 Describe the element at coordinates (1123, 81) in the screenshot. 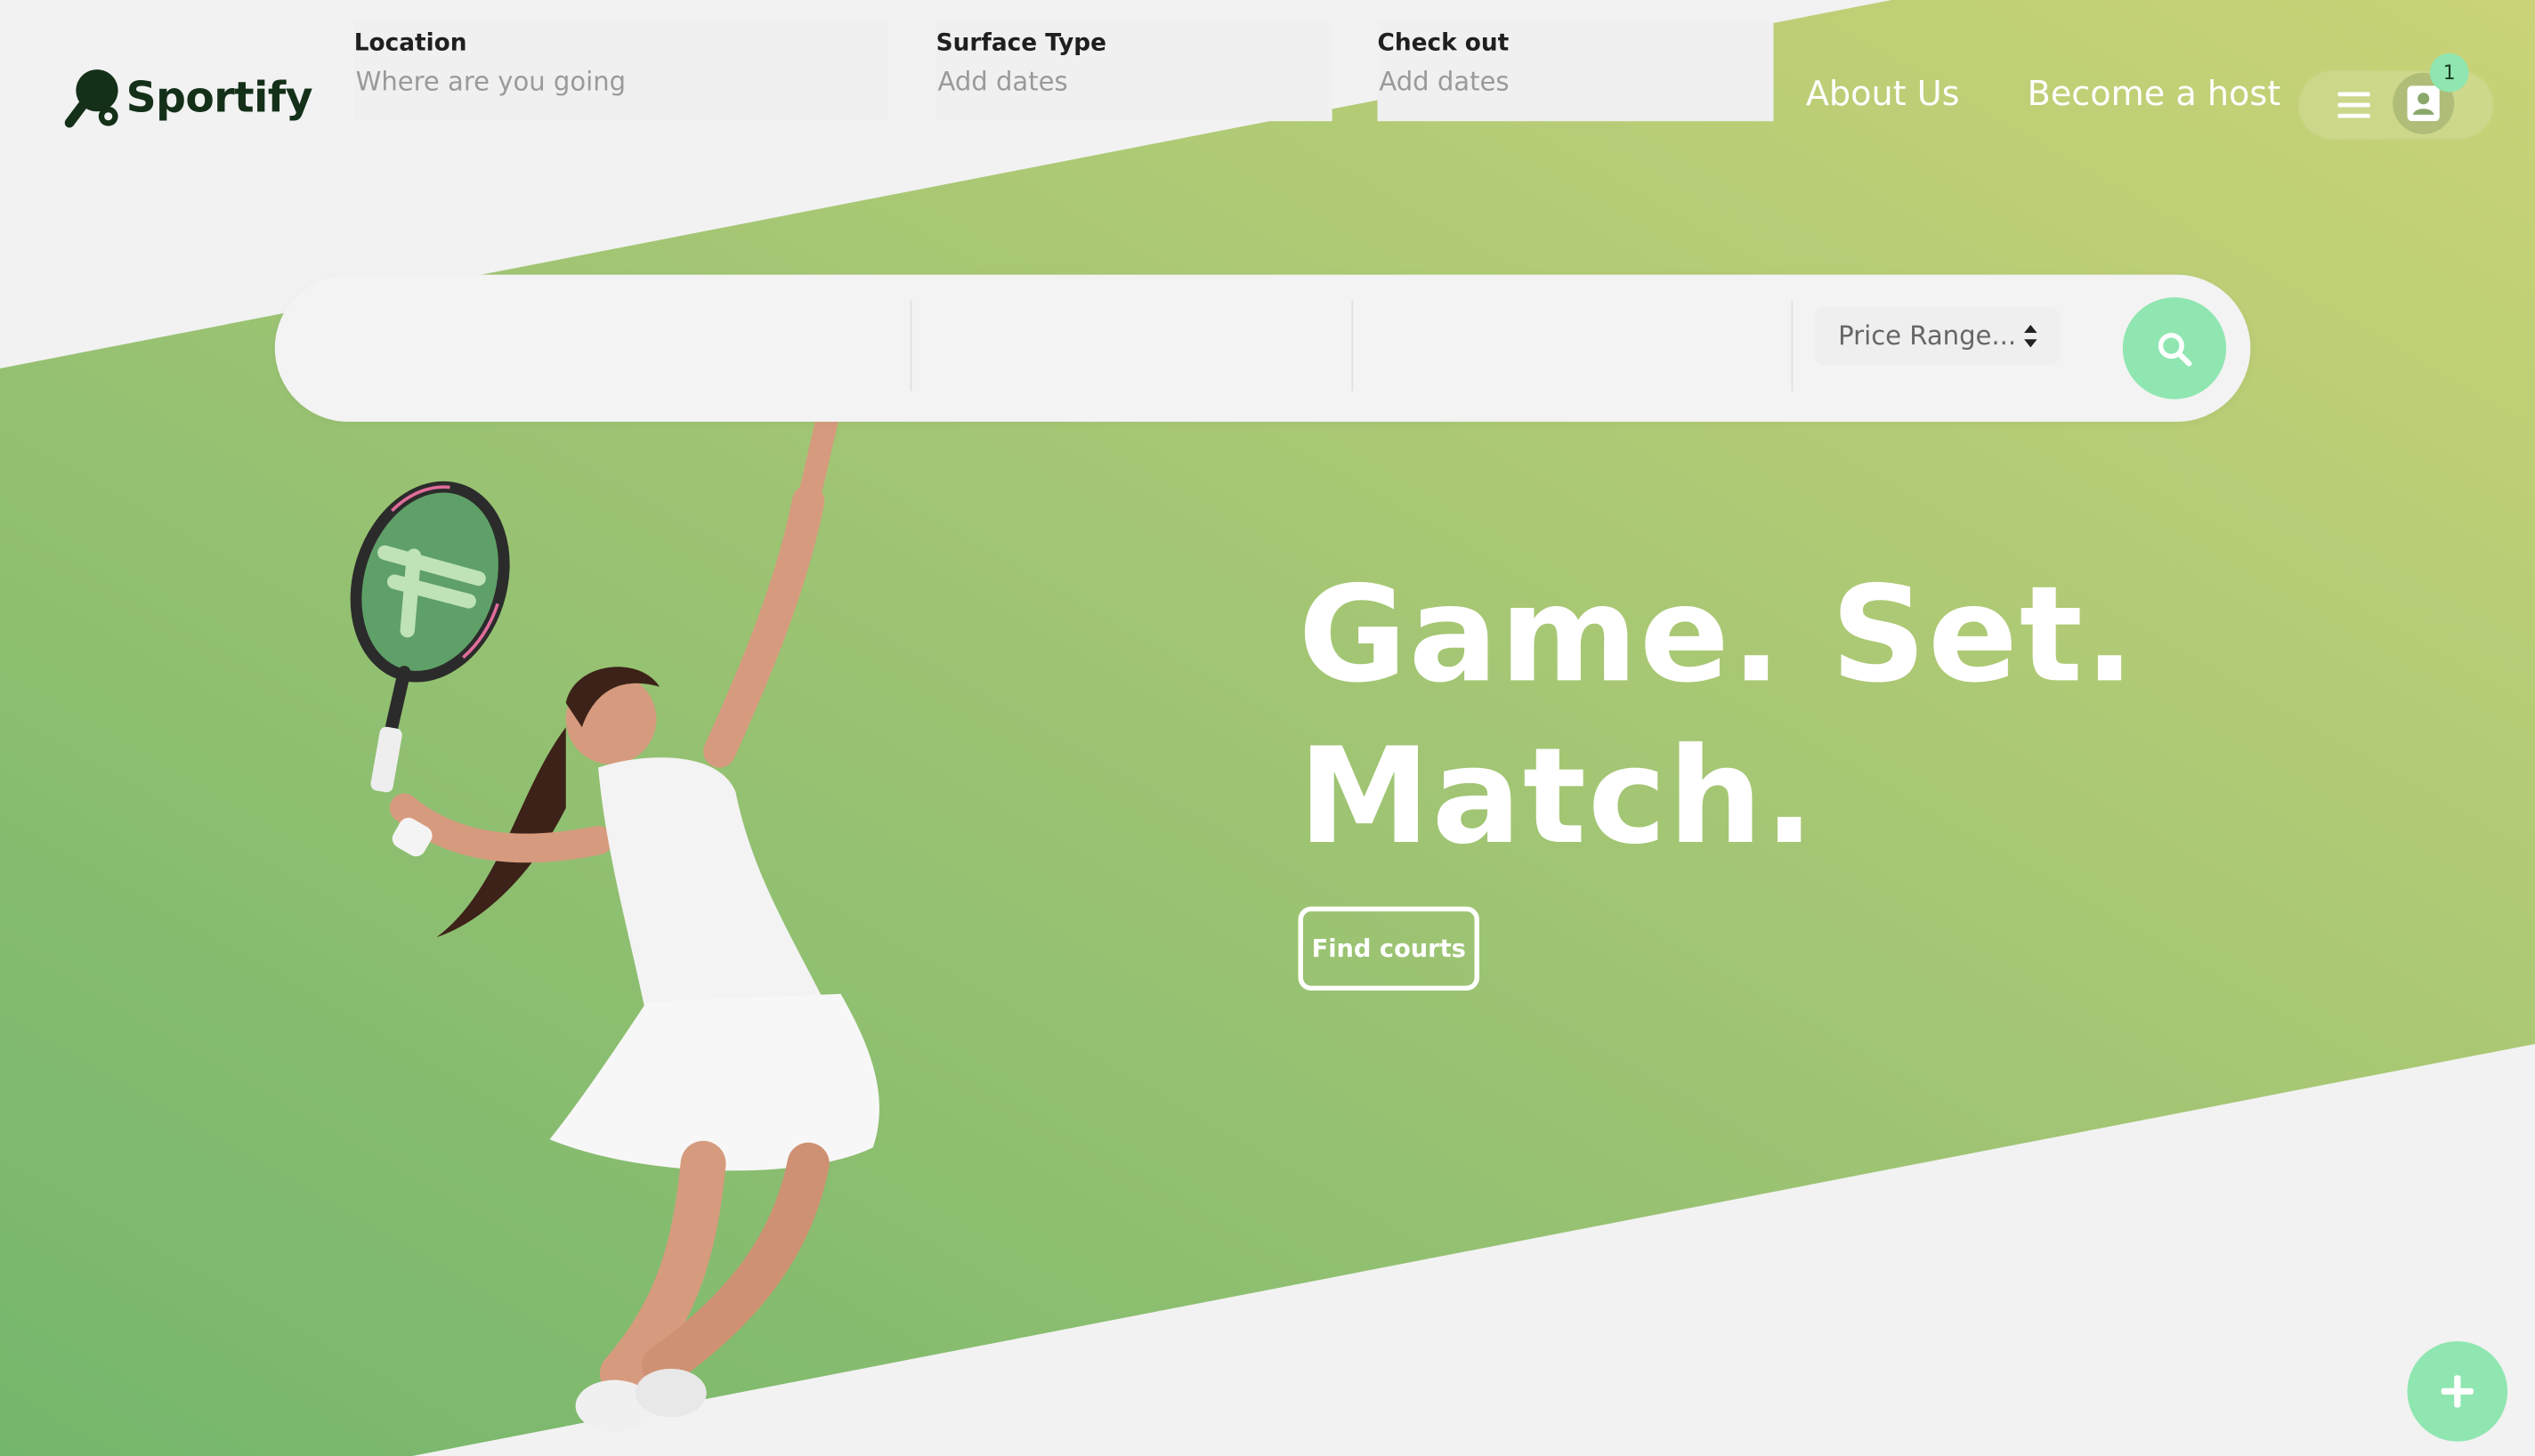

I see `surface-type-input` at that location.